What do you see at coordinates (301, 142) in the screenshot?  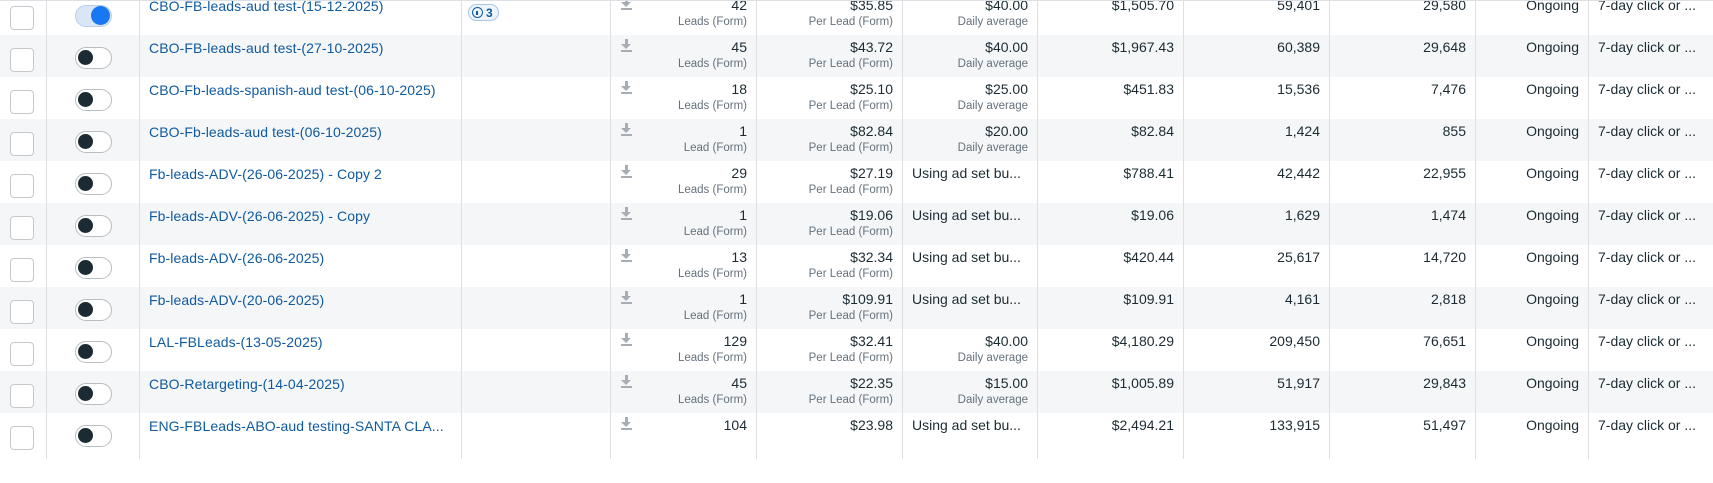 I see `campaign-name-cell: CBO-Fb-leads-aud test-(06-10-2025)` at bounding box center [301, 142].